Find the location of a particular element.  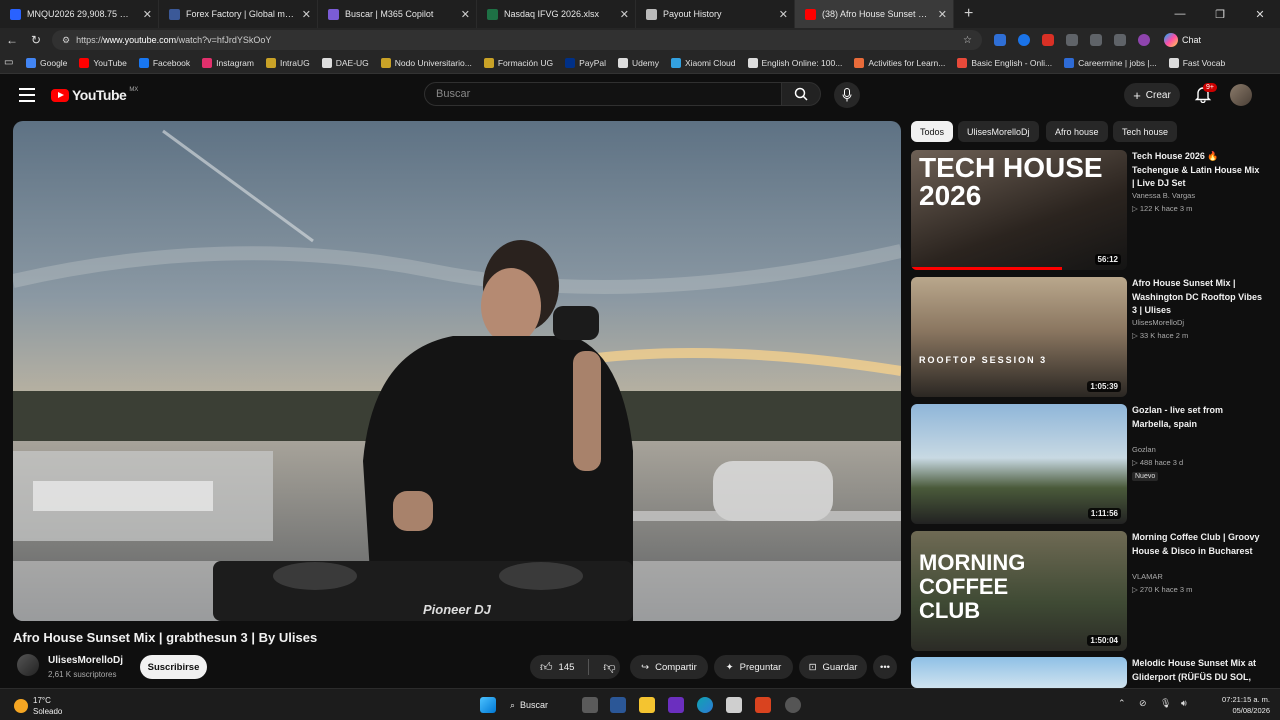

network-icon: ⊘ is located at coordinates (1143, 703).